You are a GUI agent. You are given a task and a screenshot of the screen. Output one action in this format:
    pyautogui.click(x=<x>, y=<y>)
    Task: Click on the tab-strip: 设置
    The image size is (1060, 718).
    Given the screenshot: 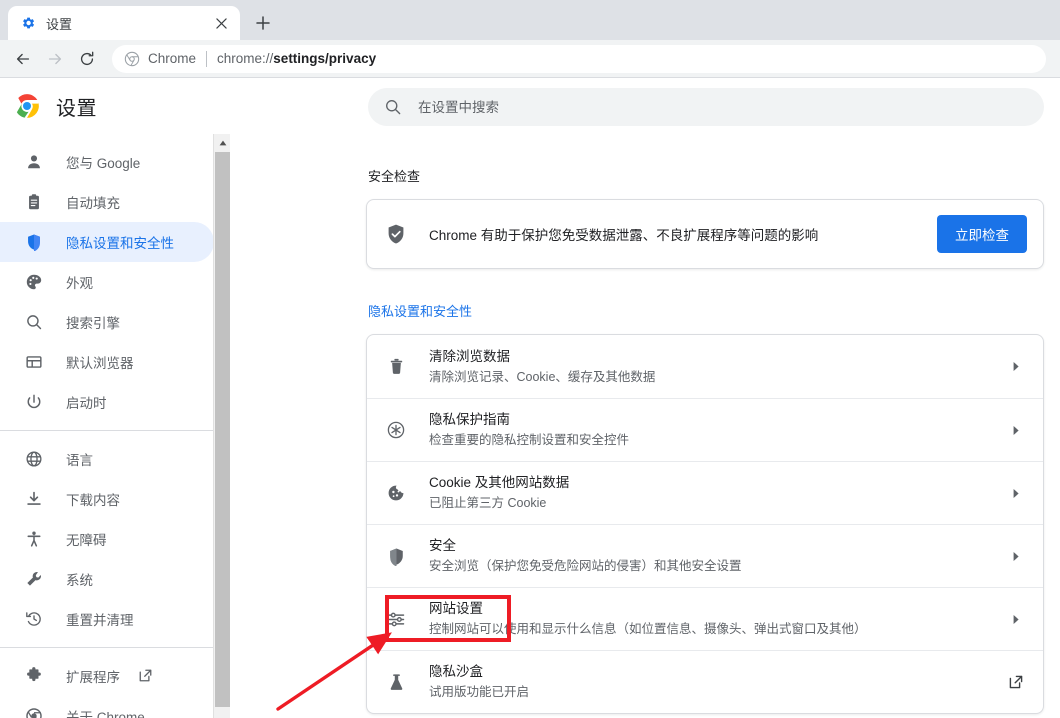 What is the action you would take?
    pyautogui.click(x=530, y=20)
    